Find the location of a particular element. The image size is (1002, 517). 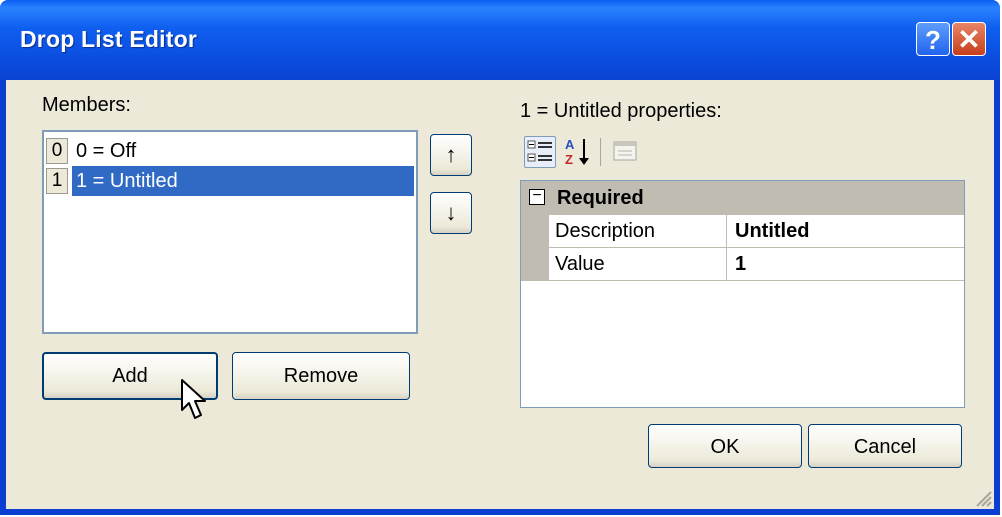

cancel-button: Cancel is located at coordinates (885, 446).